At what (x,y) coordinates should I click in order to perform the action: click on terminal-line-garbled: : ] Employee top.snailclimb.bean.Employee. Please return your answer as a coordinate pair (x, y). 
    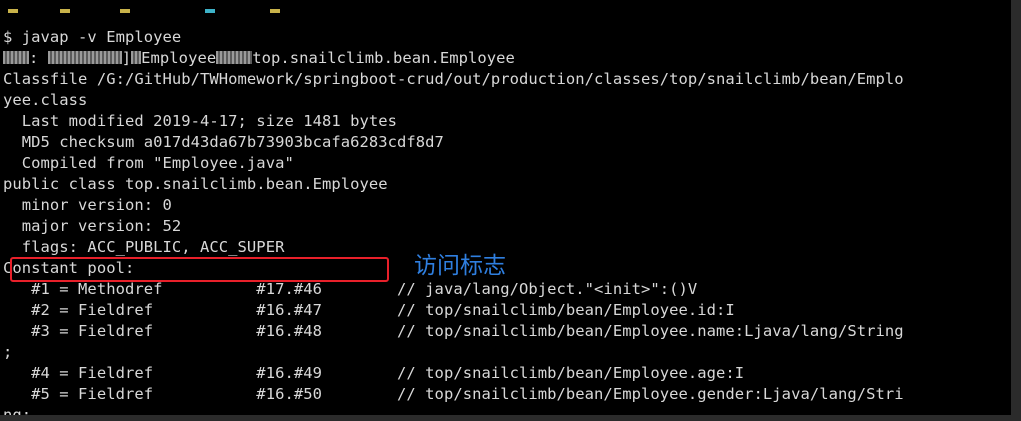
    Looking at the image, I should click on (453, 58).